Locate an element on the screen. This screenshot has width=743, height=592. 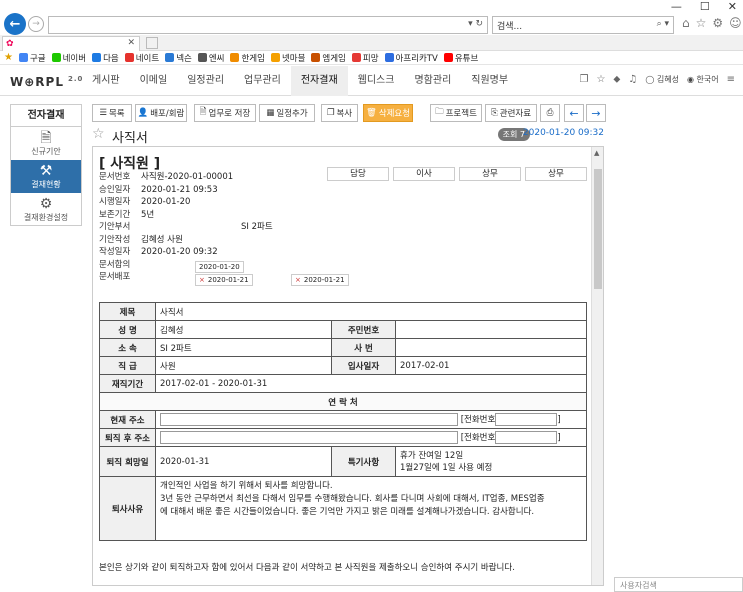
bookmark-youtube: 유튜브 is located at coordinates (460, 58).